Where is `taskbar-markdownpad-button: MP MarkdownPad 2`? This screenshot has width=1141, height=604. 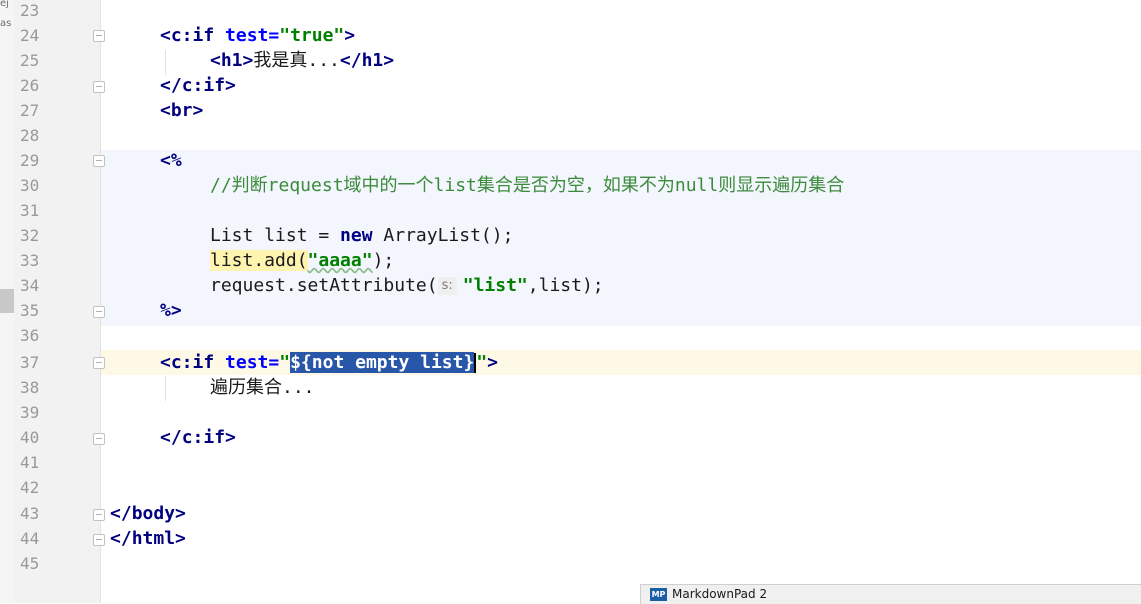 taskbar-markdownpad-button: MP MarkdownPad 2 is located at coordinates (890, 594).